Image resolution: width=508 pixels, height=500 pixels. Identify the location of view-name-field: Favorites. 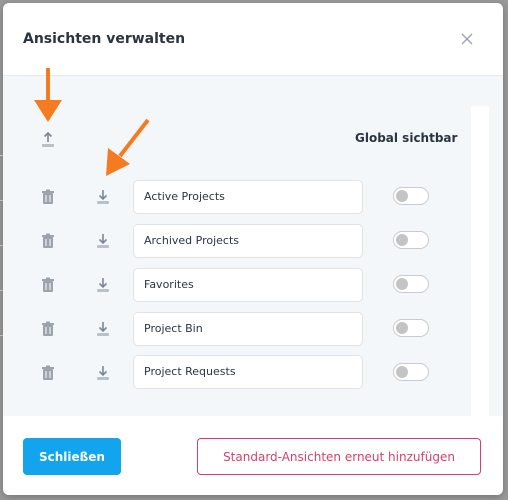
(248, 285).